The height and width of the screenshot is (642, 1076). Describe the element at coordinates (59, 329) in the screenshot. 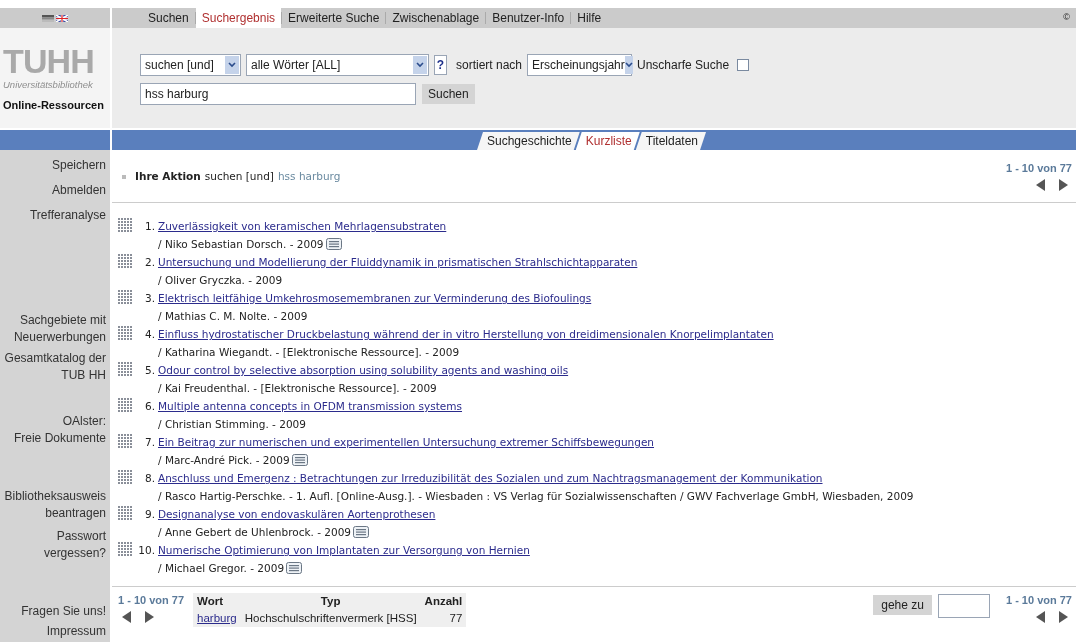

I see `sidebar-link: Sachgebiete mit Neuerwerbungen` at that location.